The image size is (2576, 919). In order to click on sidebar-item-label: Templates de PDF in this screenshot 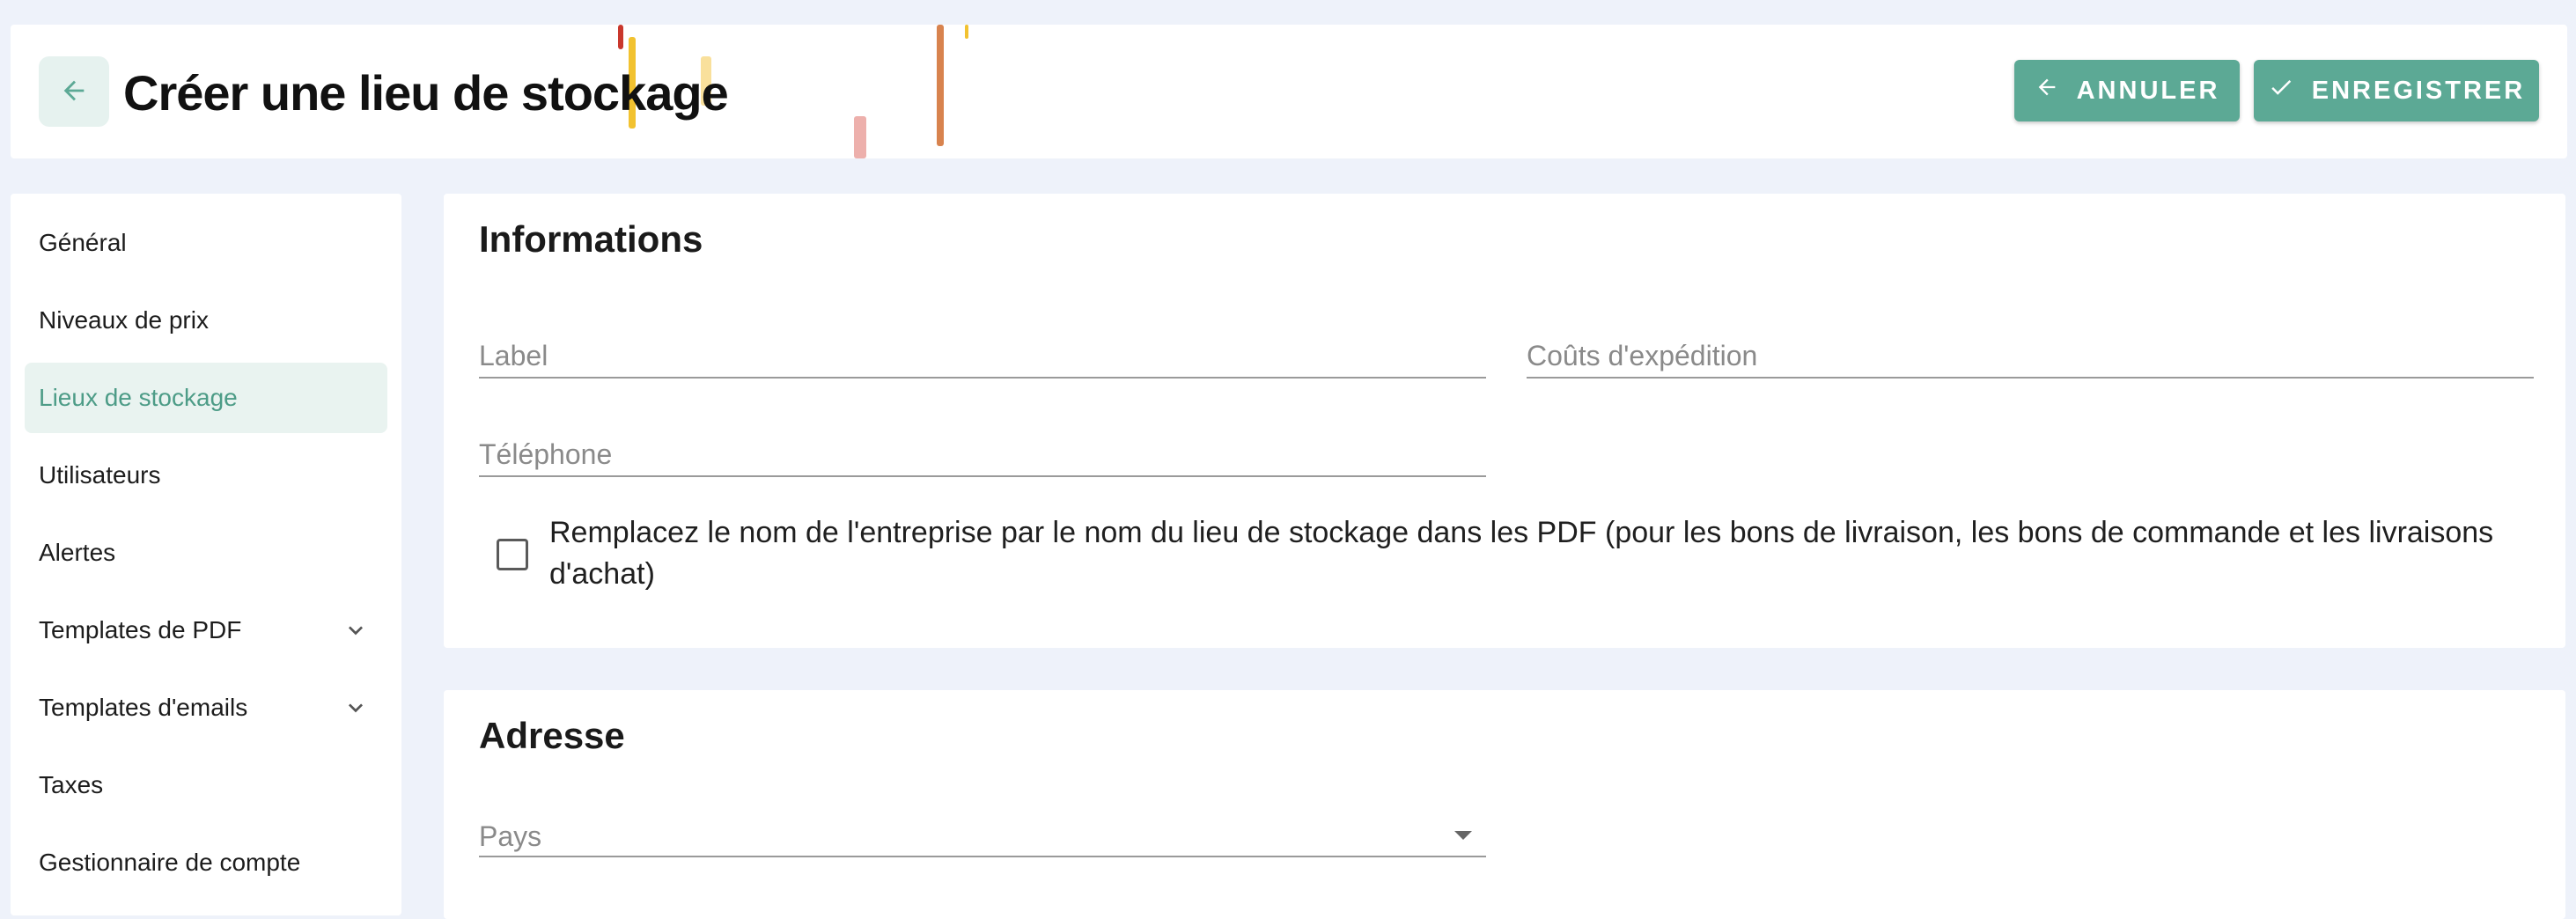, I will do `click(141, 629)`.